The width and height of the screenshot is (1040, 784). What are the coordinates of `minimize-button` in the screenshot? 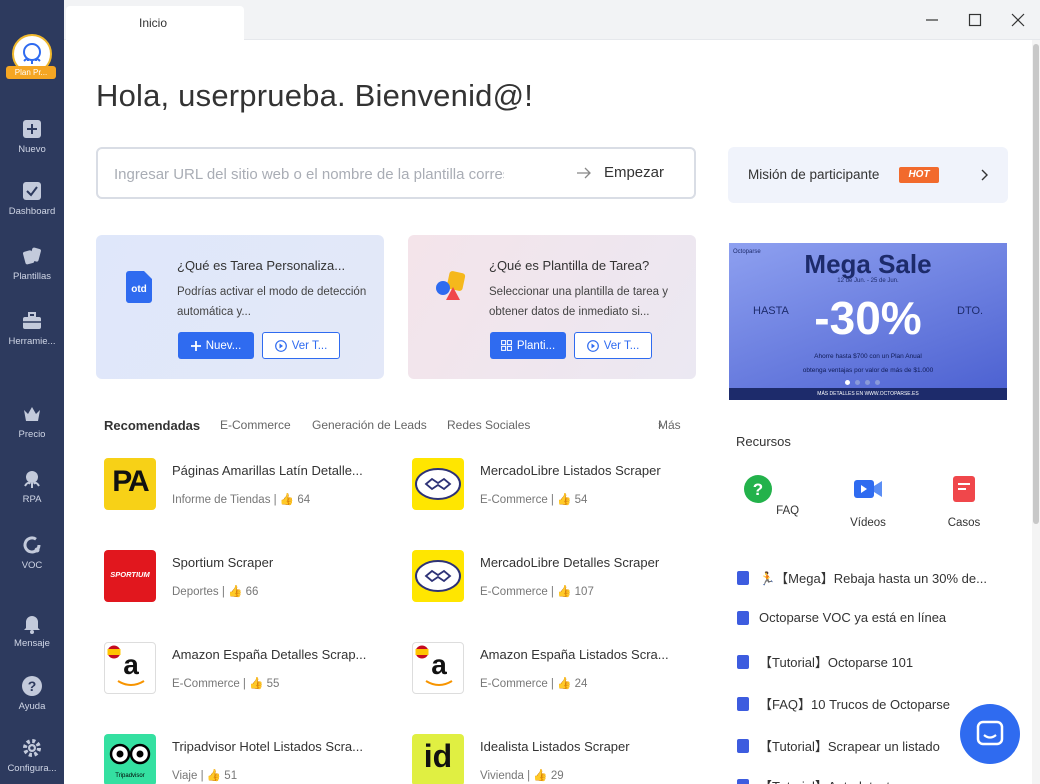 It's located at (932, 20).